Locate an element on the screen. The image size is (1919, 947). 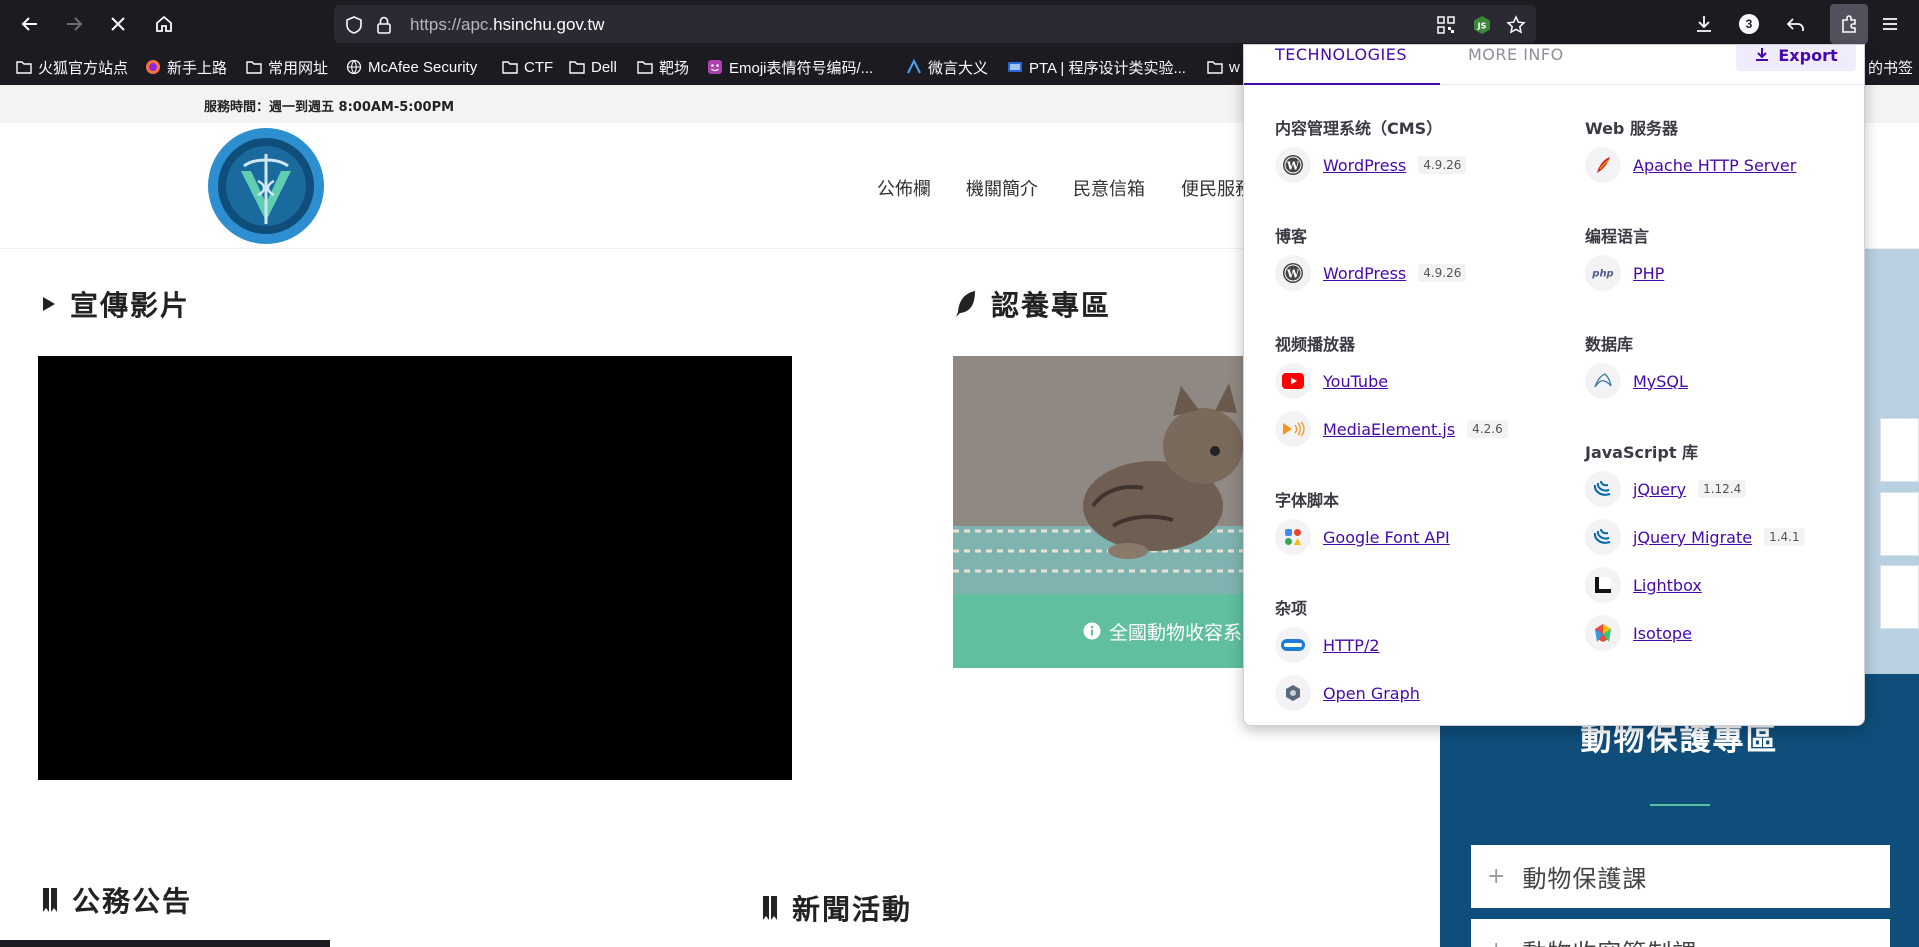
popup-tabs: TECHNOLOGIES MORE INFO Export is located at coordinates (1554, 65).